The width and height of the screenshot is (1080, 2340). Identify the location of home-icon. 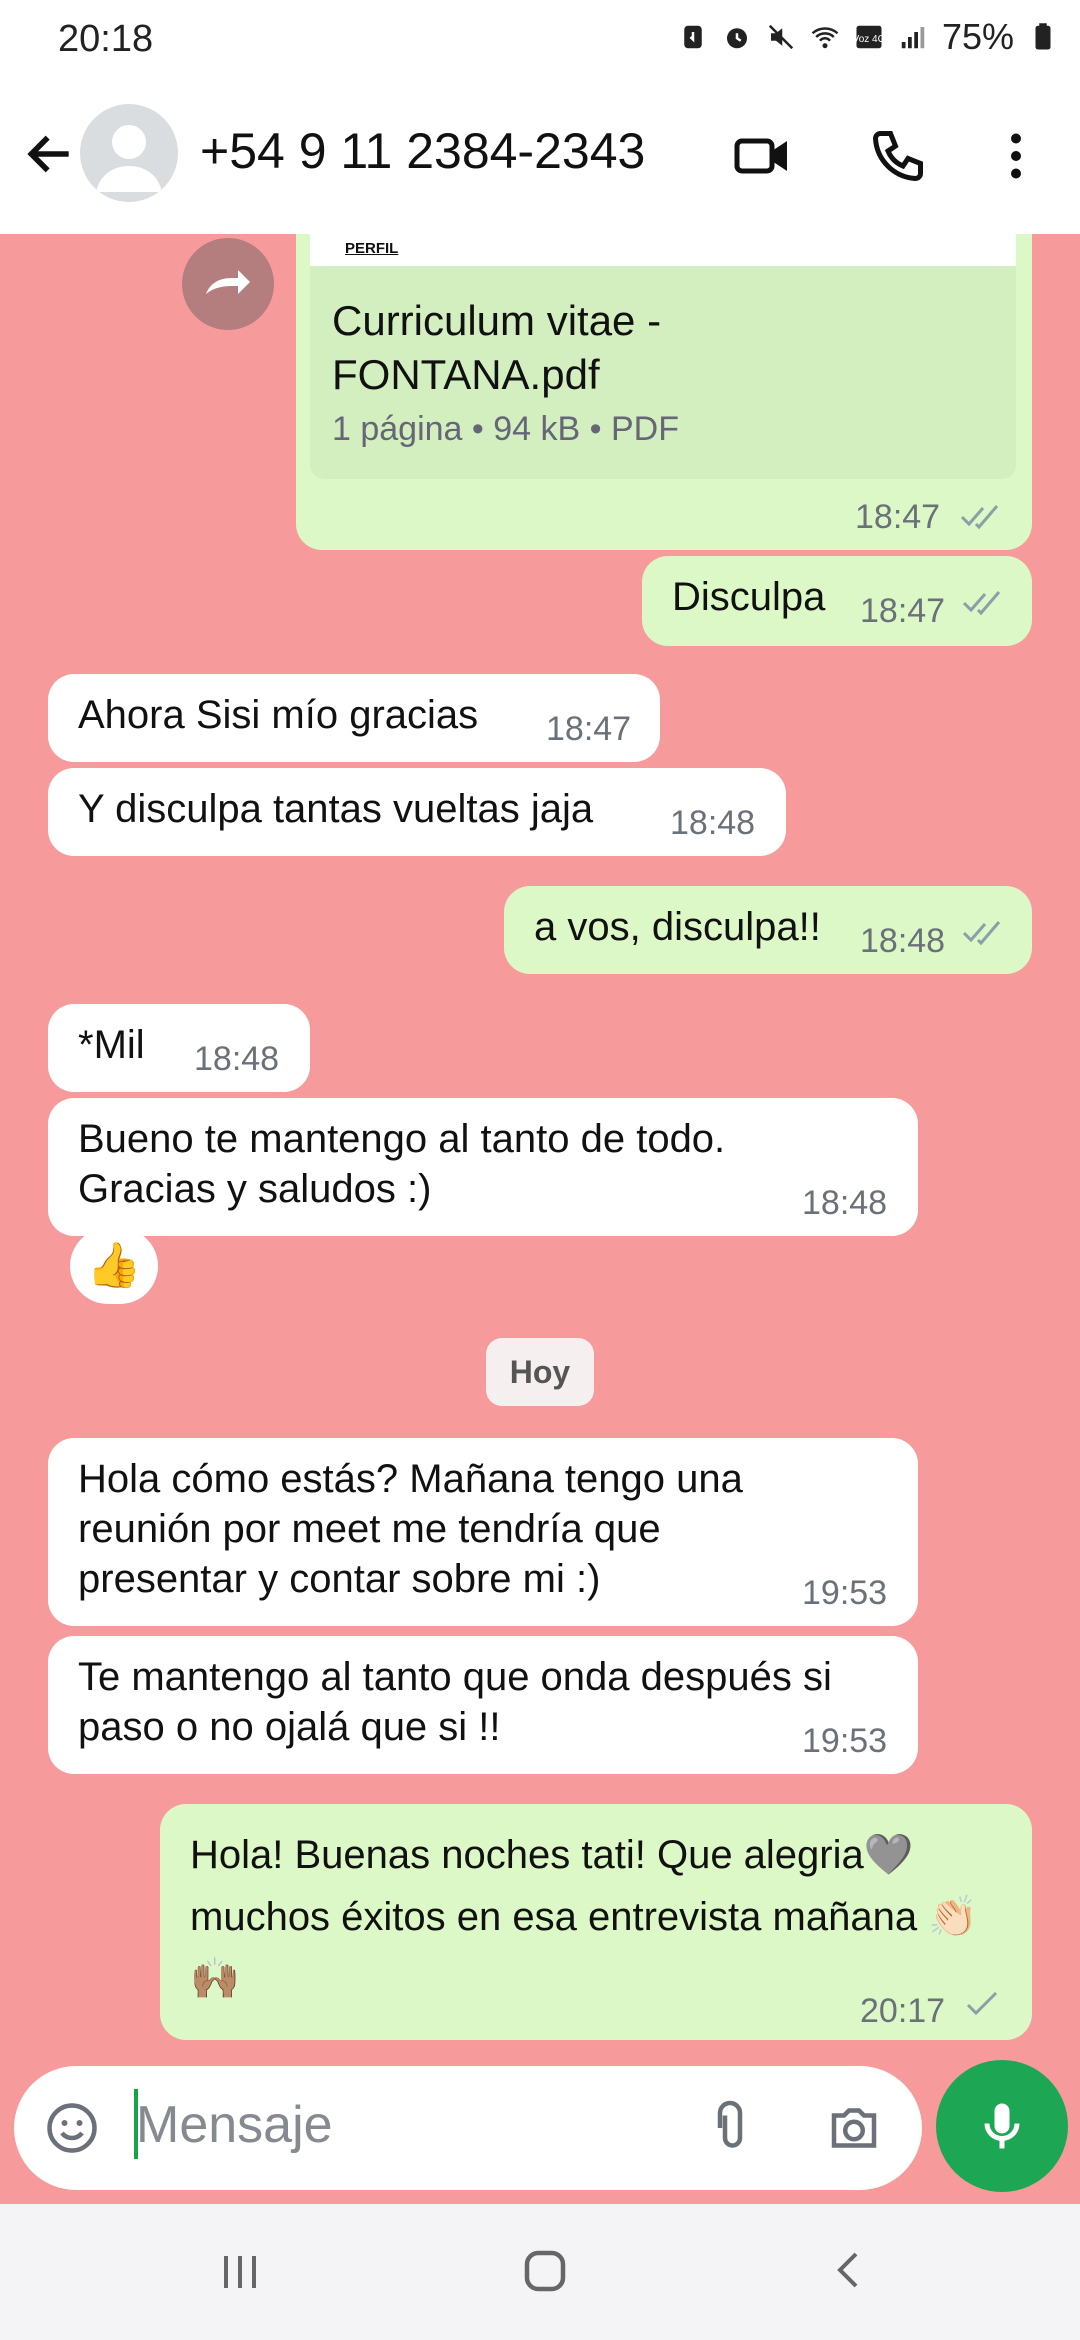
(545, 2271).